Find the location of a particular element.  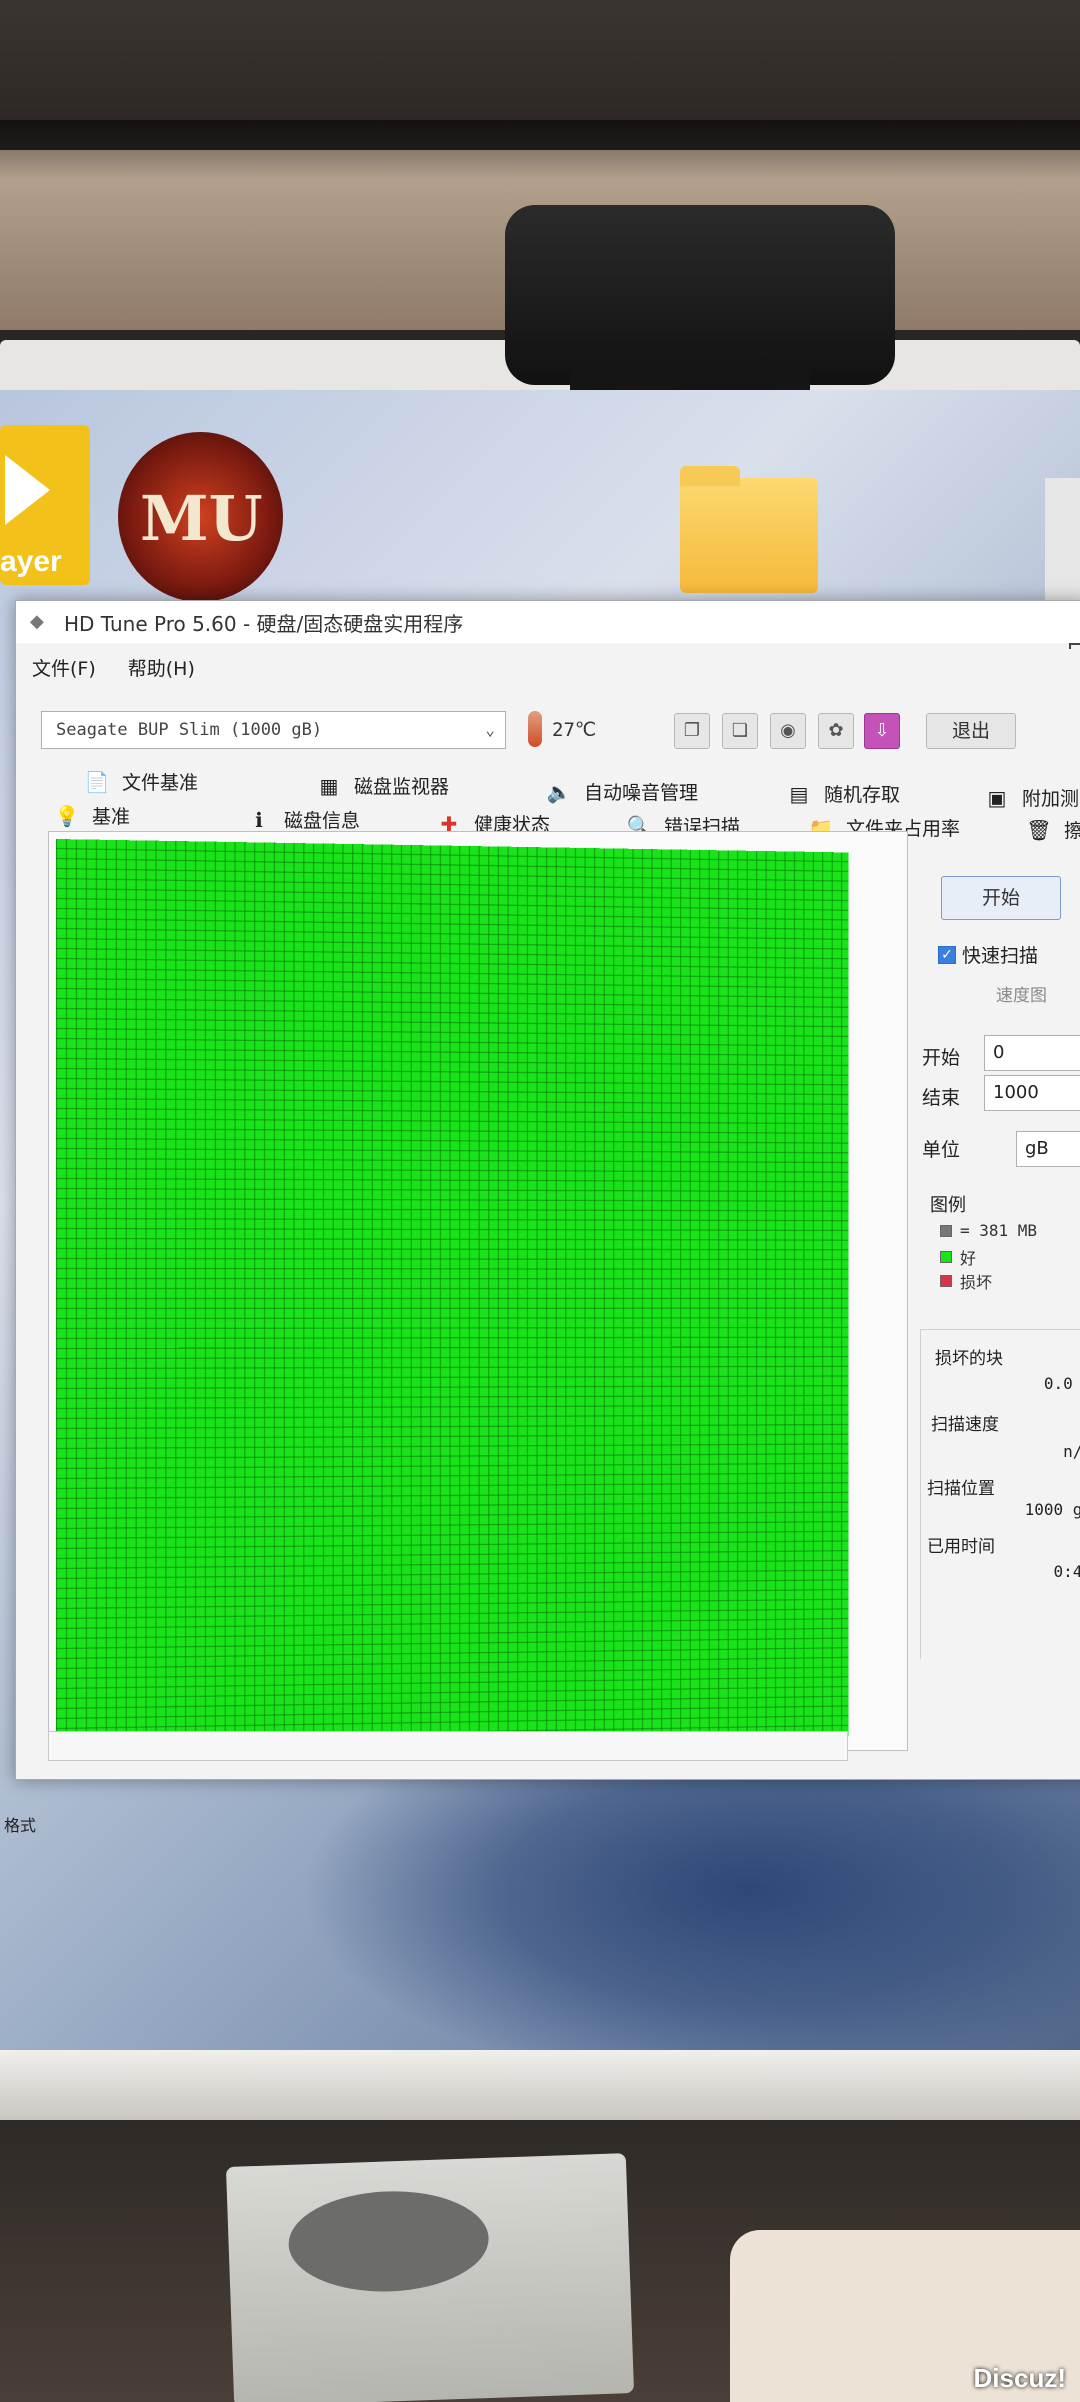

legend-bad: 损坏 is located at coordinates (966, 1281).